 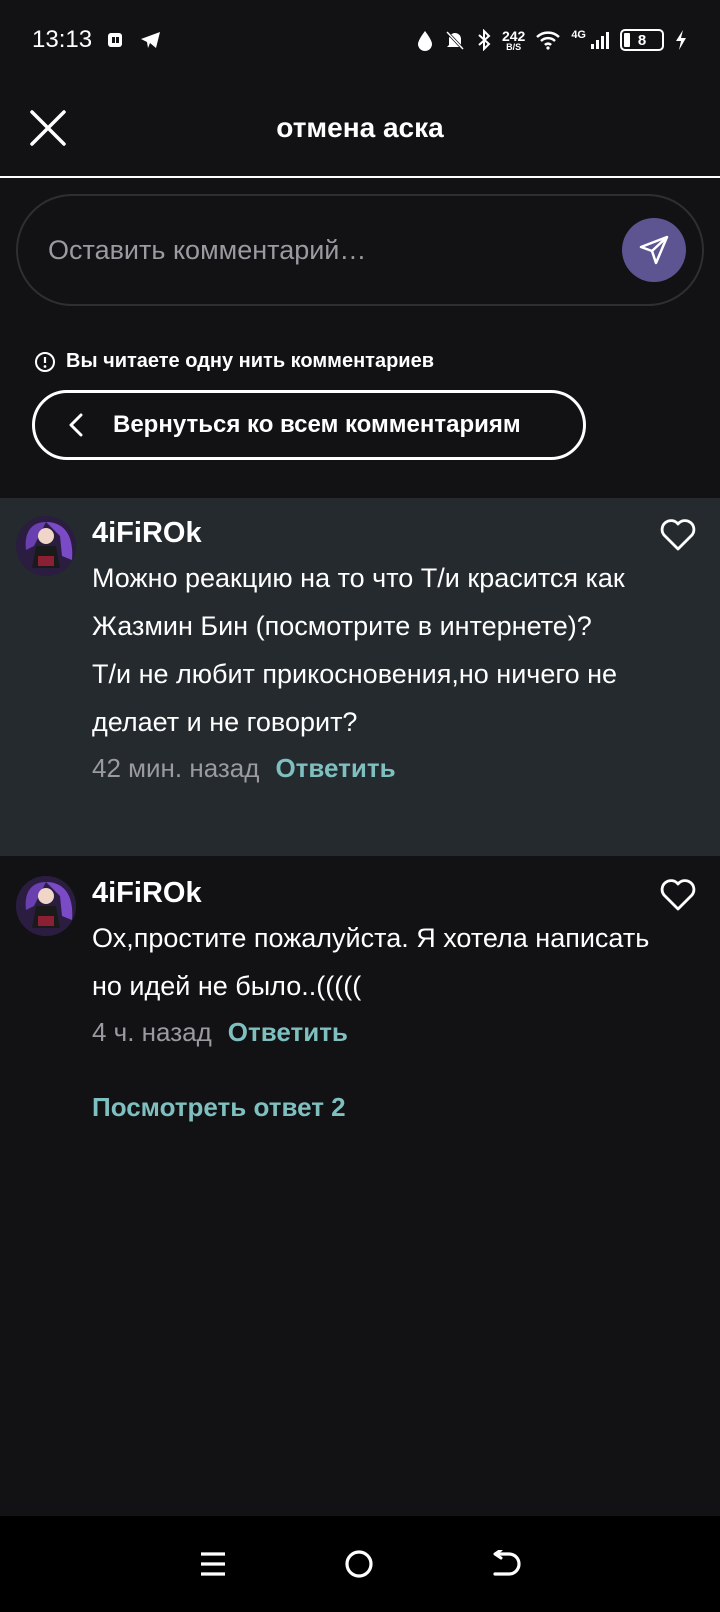 I want to click on system-nav-bar, so click(x=360, y=1564).